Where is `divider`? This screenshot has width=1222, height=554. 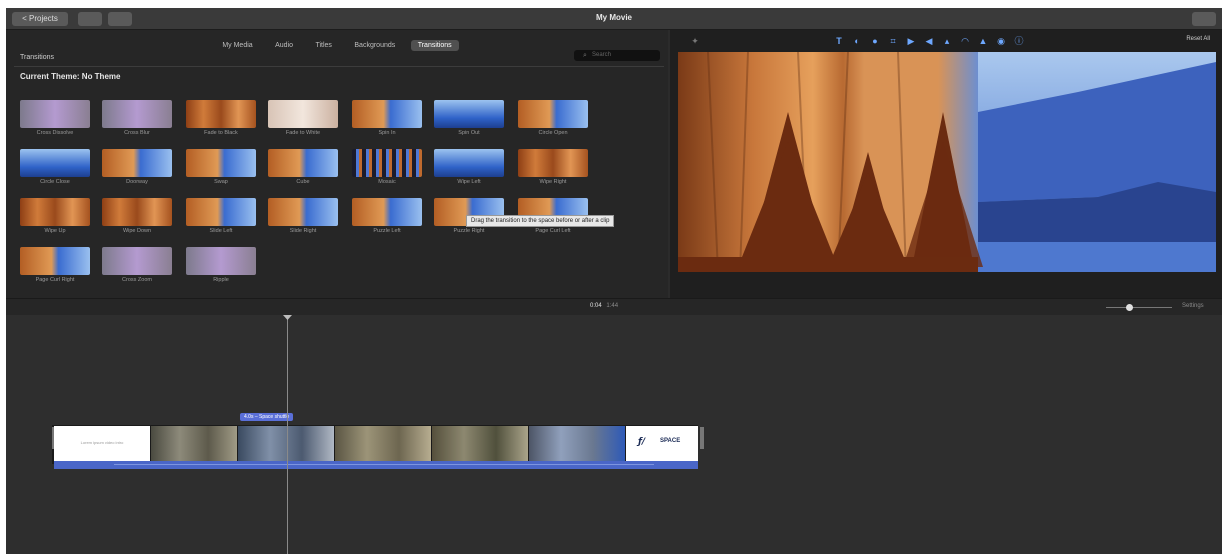
divider is located at coordinates (339, 66).